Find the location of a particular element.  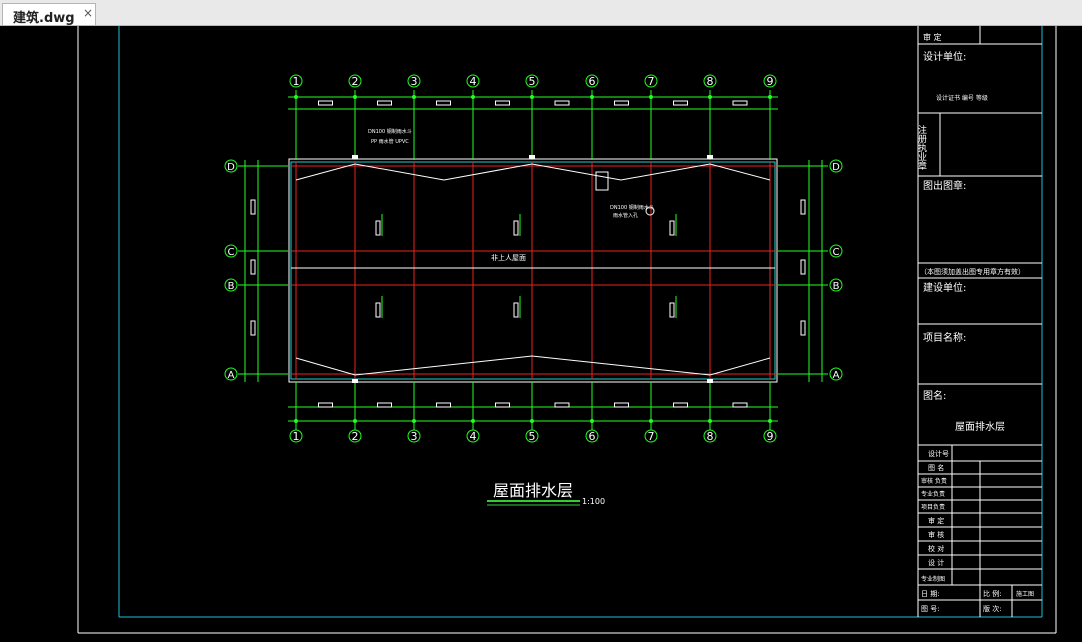

tb-row: 校 对 is located at coordinates (936, 548).